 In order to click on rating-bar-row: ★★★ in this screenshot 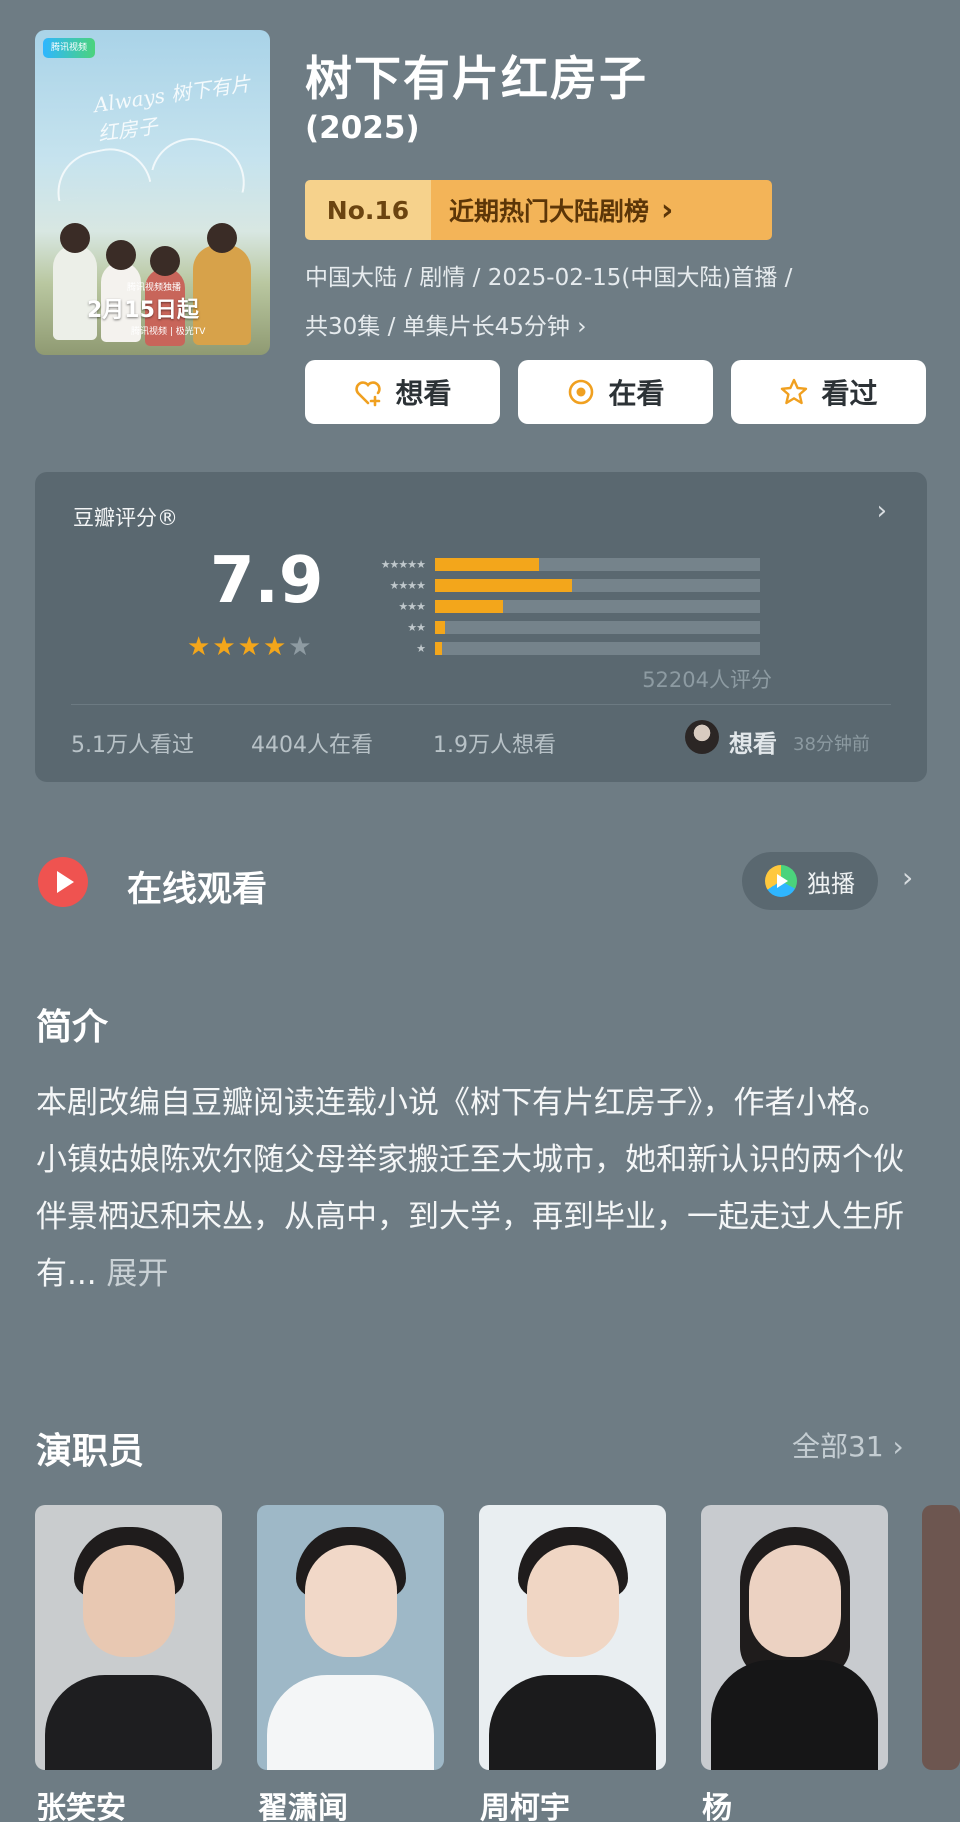, I will do `click(585, 606)`.